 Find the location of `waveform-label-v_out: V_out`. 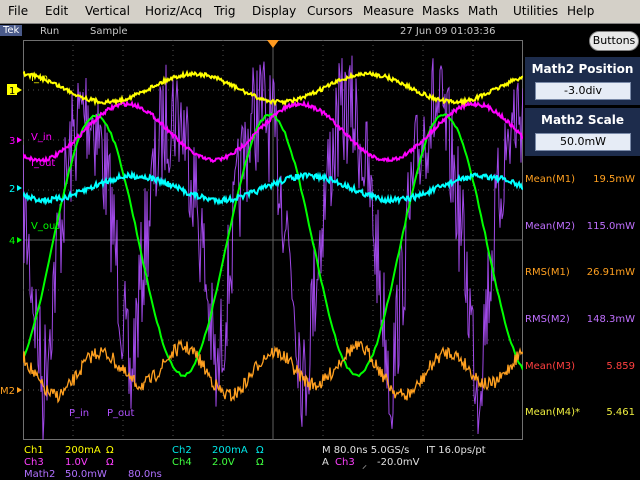

waveform-label-v_out: V_out is located at coordinates (45, 226).